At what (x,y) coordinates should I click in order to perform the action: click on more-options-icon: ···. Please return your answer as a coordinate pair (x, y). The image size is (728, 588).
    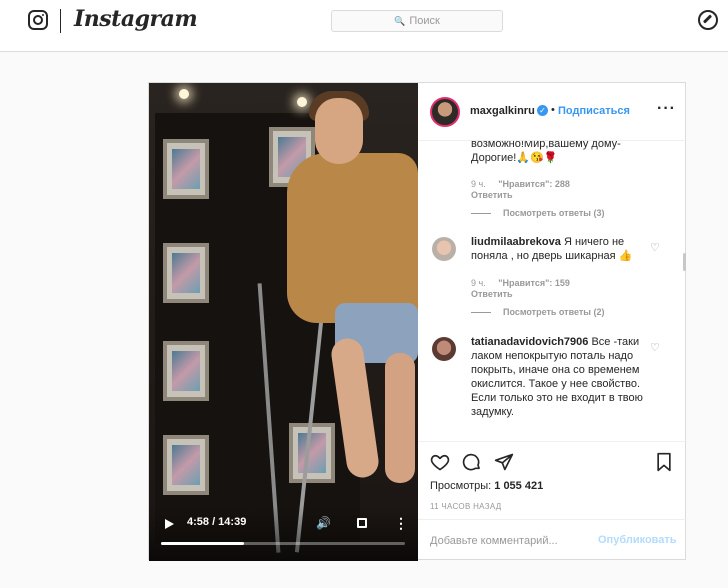
    Looking at the image, I should click on (666, 109).